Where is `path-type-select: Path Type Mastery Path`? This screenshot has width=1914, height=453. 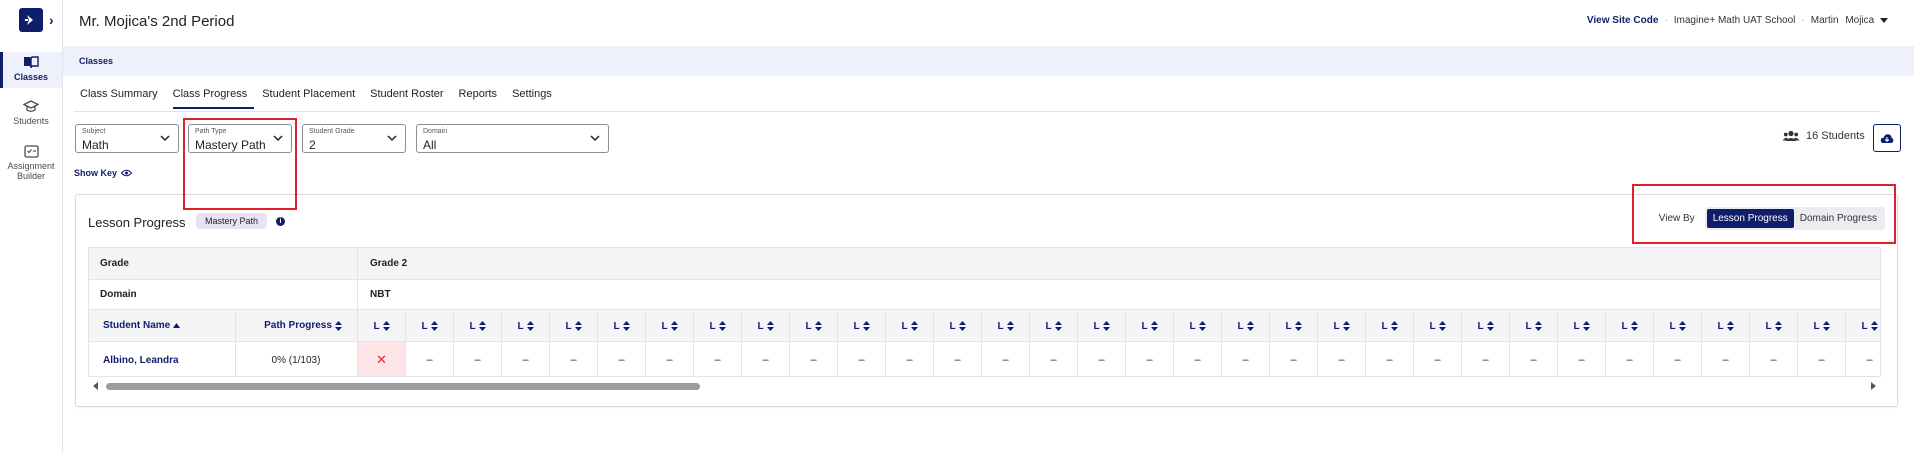
path-type-select: Path Type Mastery Path is located at coordinates (240, 138).